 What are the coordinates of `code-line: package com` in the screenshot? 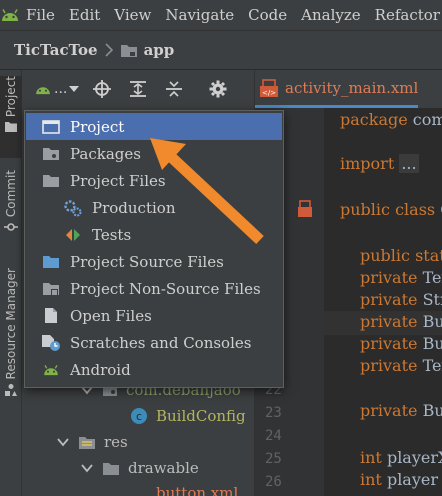 It's located at (391, 119).